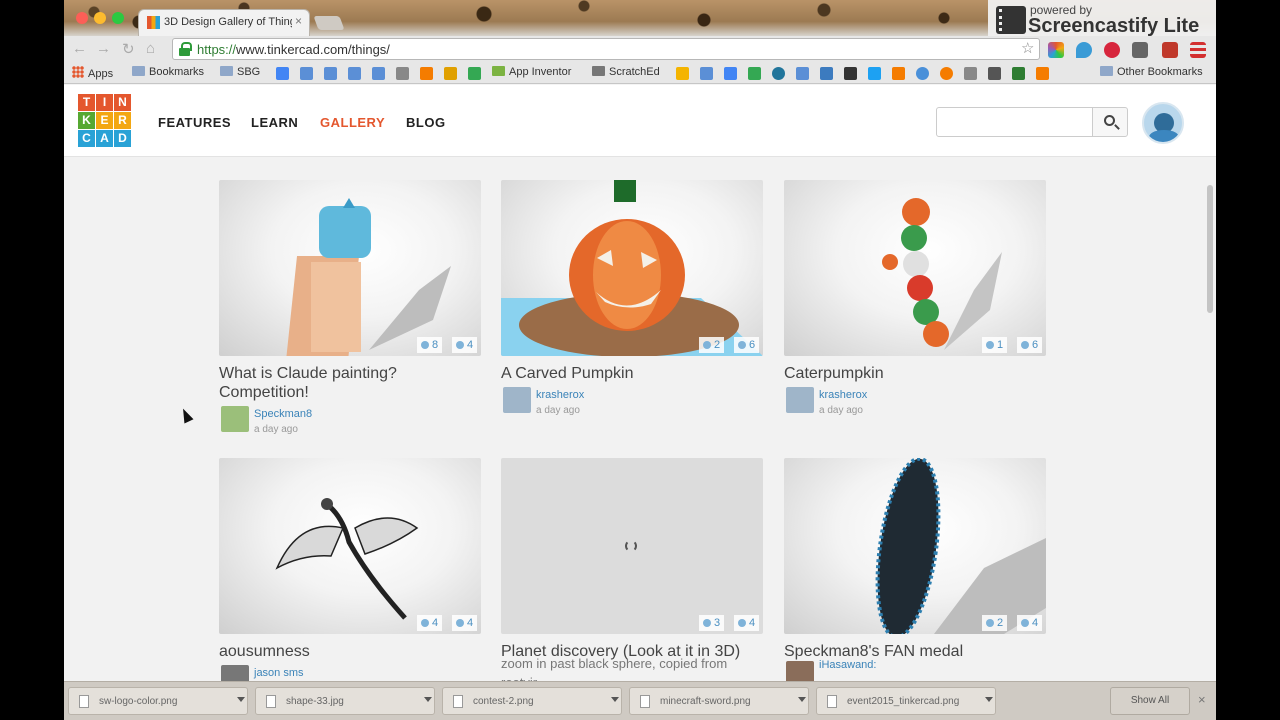 Image resolution: width=1280 pixels, height=720 pixels. What do you see at coordinates (1112, 50) in the screenshot?
I see `record-extension-icon` at bounding box center [1112, 50].